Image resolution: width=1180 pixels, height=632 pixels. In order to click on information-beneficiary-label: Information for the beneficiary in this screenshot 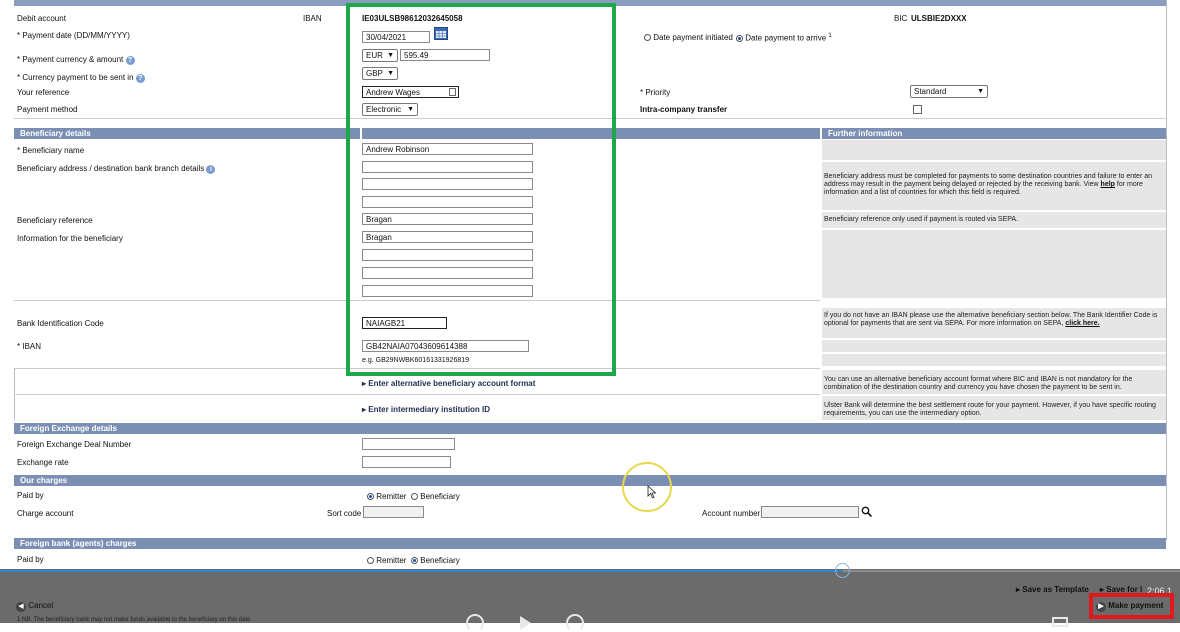, I will do `click(70, 238)`.